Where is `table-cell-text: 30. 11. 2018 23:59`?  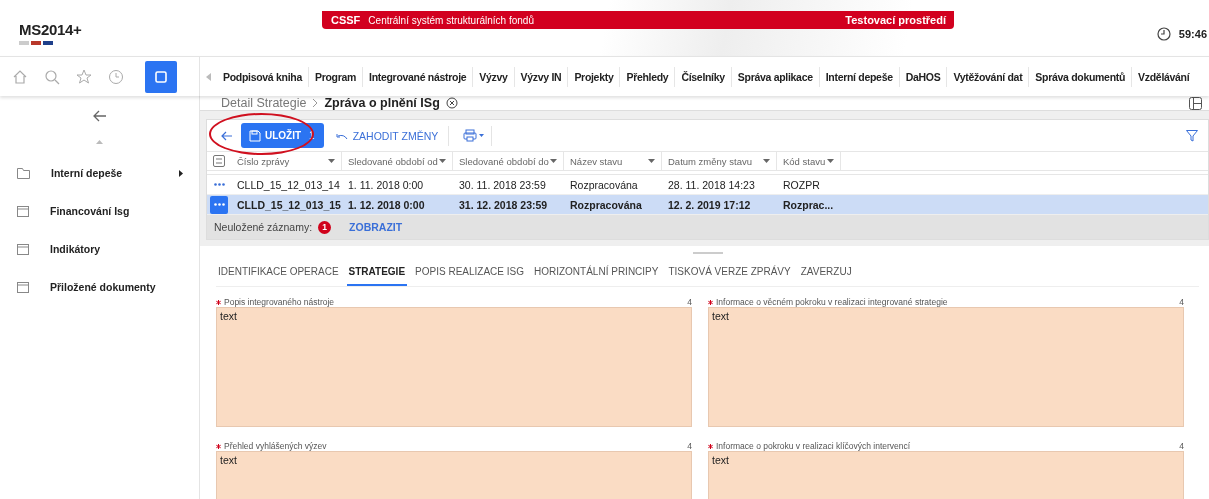 table-cell-text: 30. 11. 2018 23:59 is located at coordinates (502, 184).